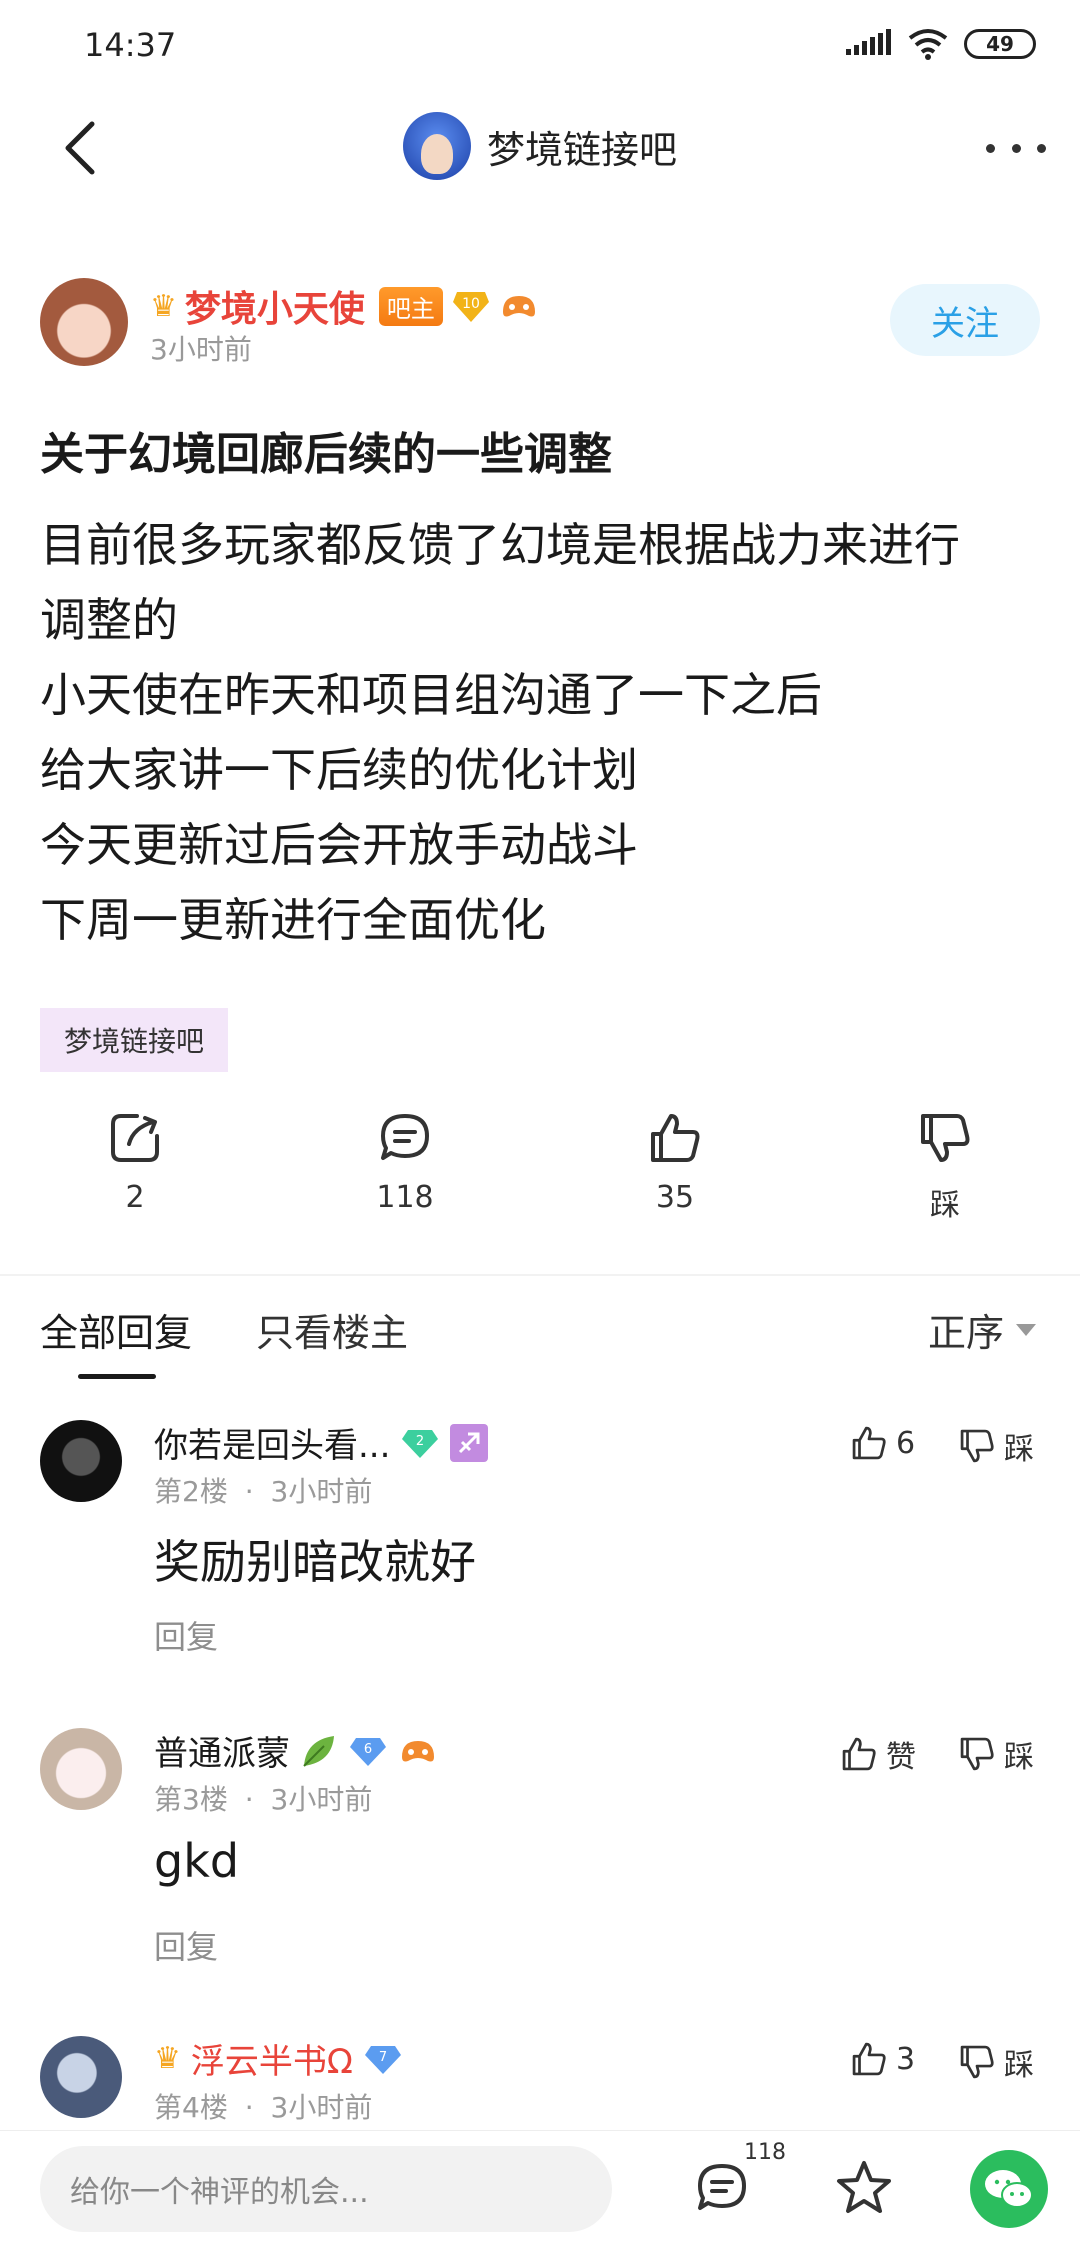 Image resolution: width=1080 pixels, height=2249 pixels. Describe the element at coordinates (675, 1175) in the screenshot. I see `like-action: 35` at that location.